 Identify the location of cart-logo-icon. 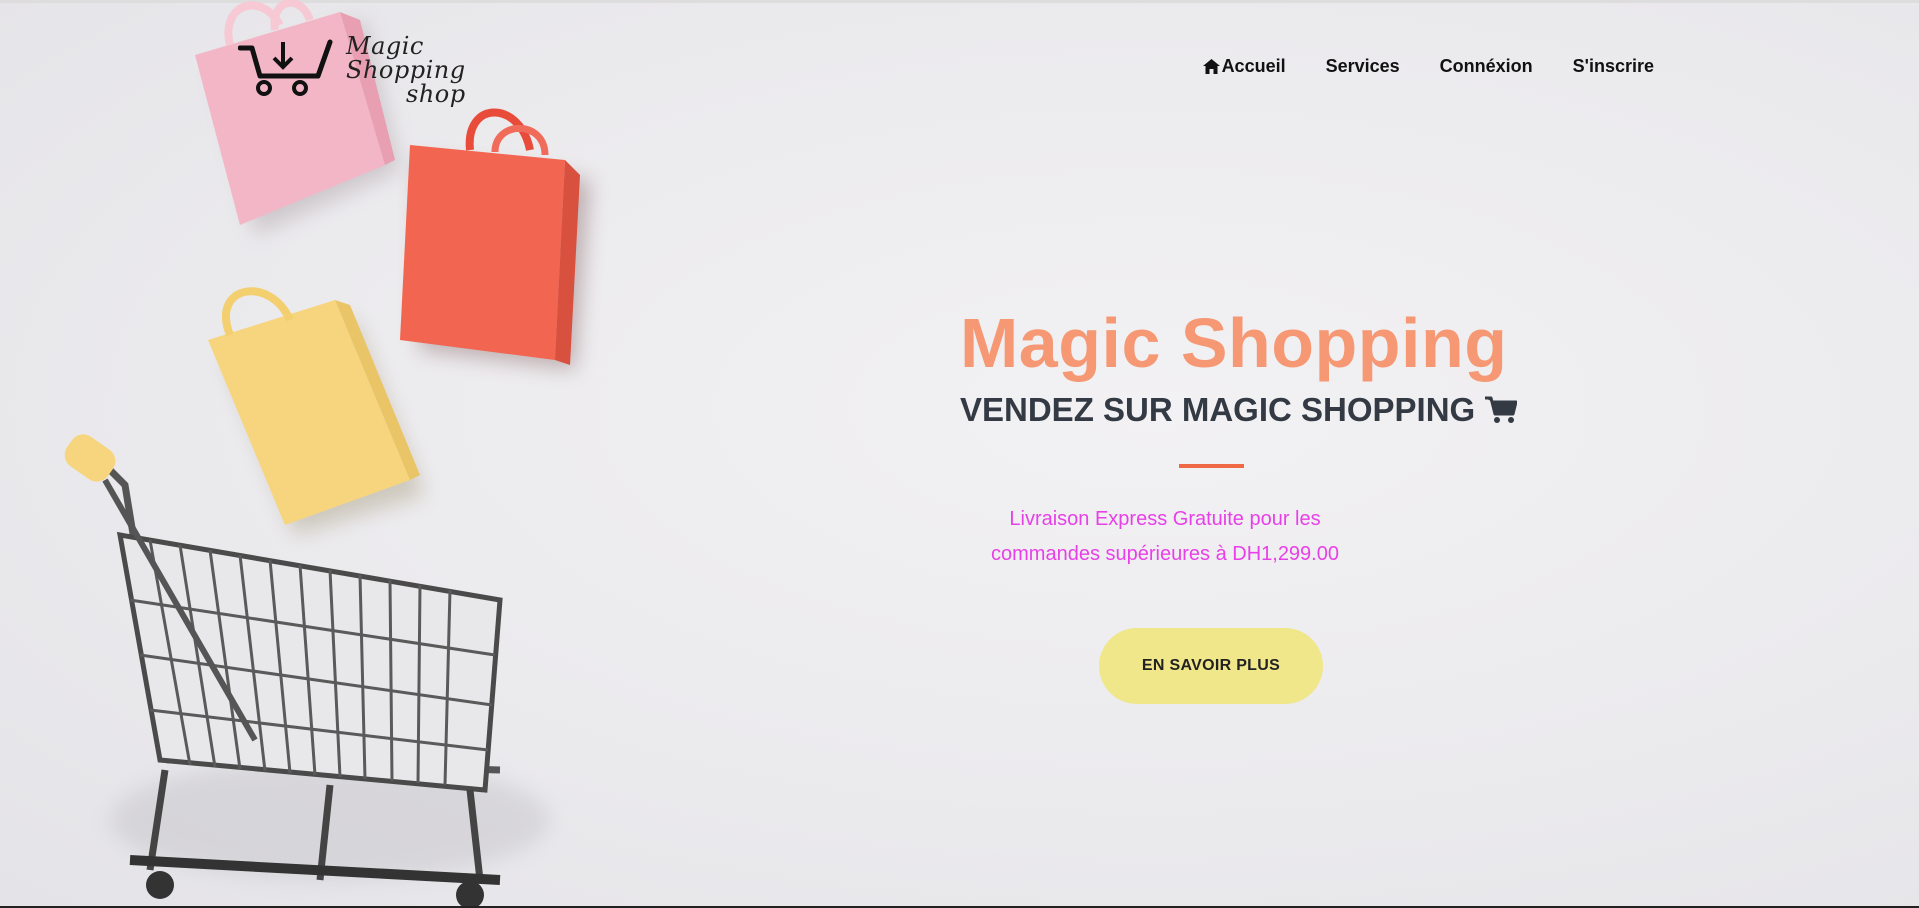
(285, 67).